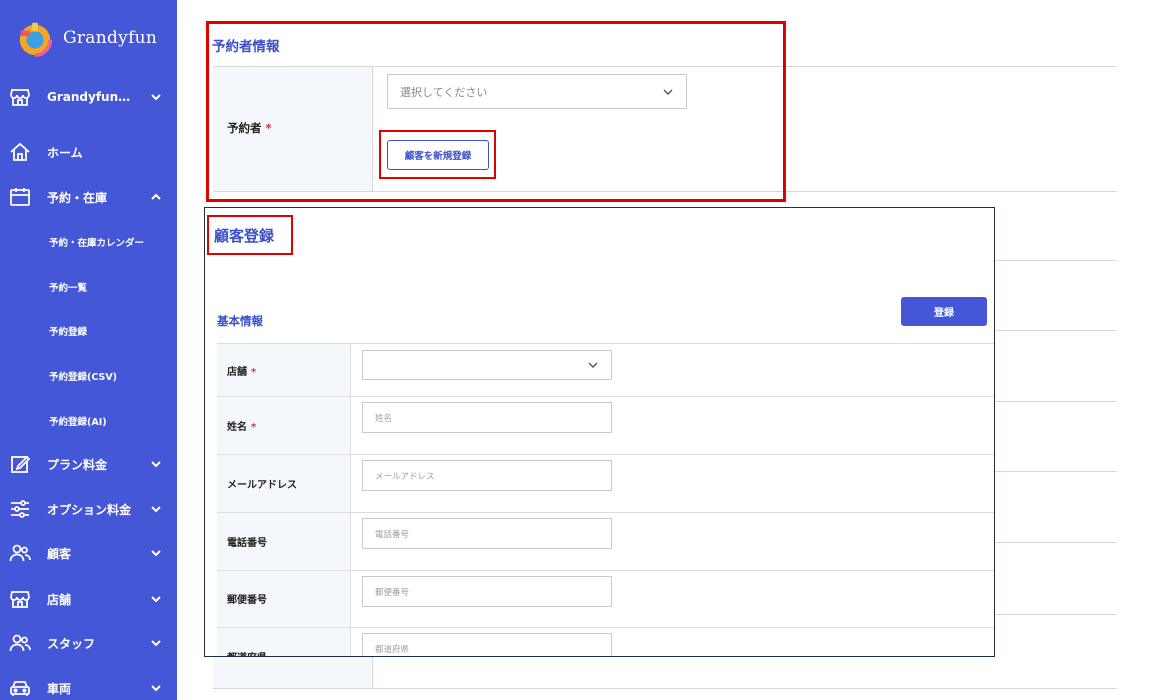 The height and width of the screenshot is (700, 1166). Describe the element at coordinates (20, 509) in the screenshot. I see `sliders-icon` at that location.